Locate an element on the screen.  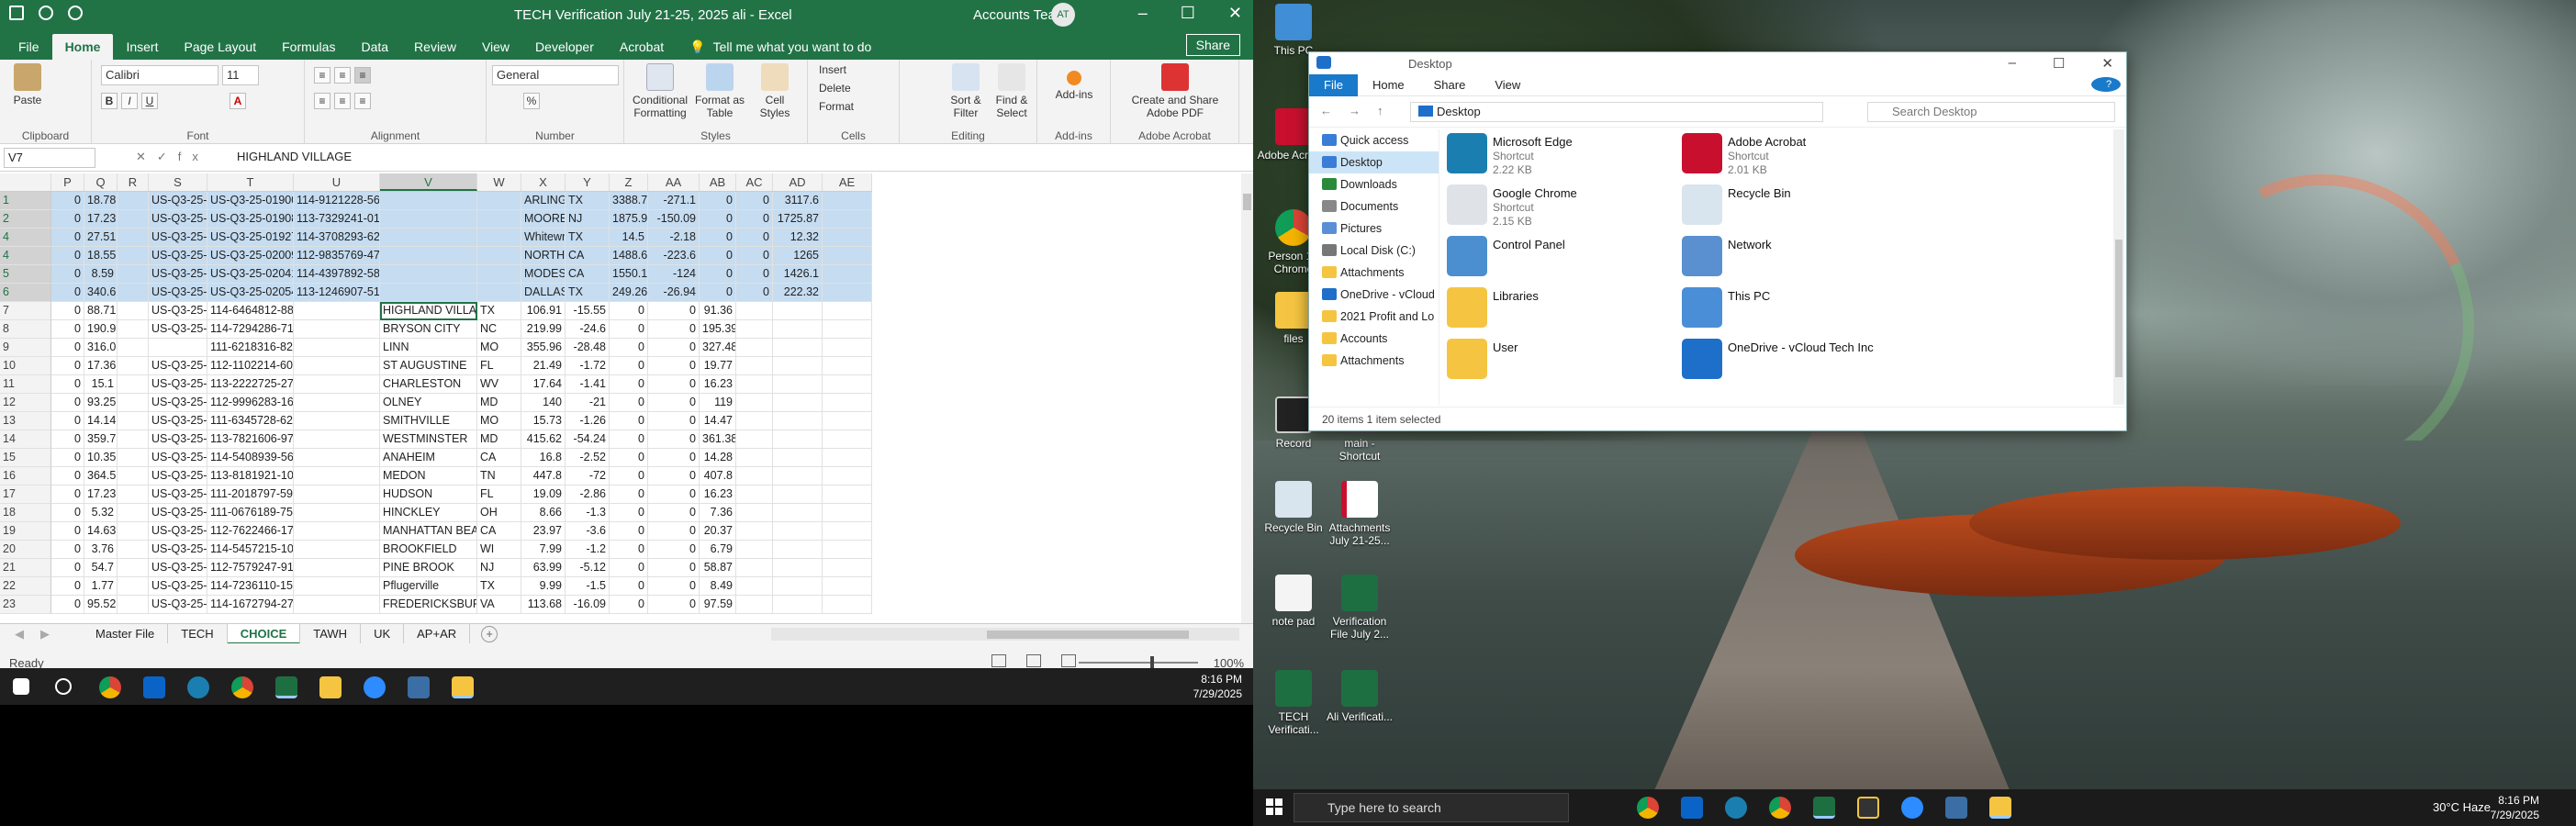
cell: 23.97 is located at coordinates (543, 532).